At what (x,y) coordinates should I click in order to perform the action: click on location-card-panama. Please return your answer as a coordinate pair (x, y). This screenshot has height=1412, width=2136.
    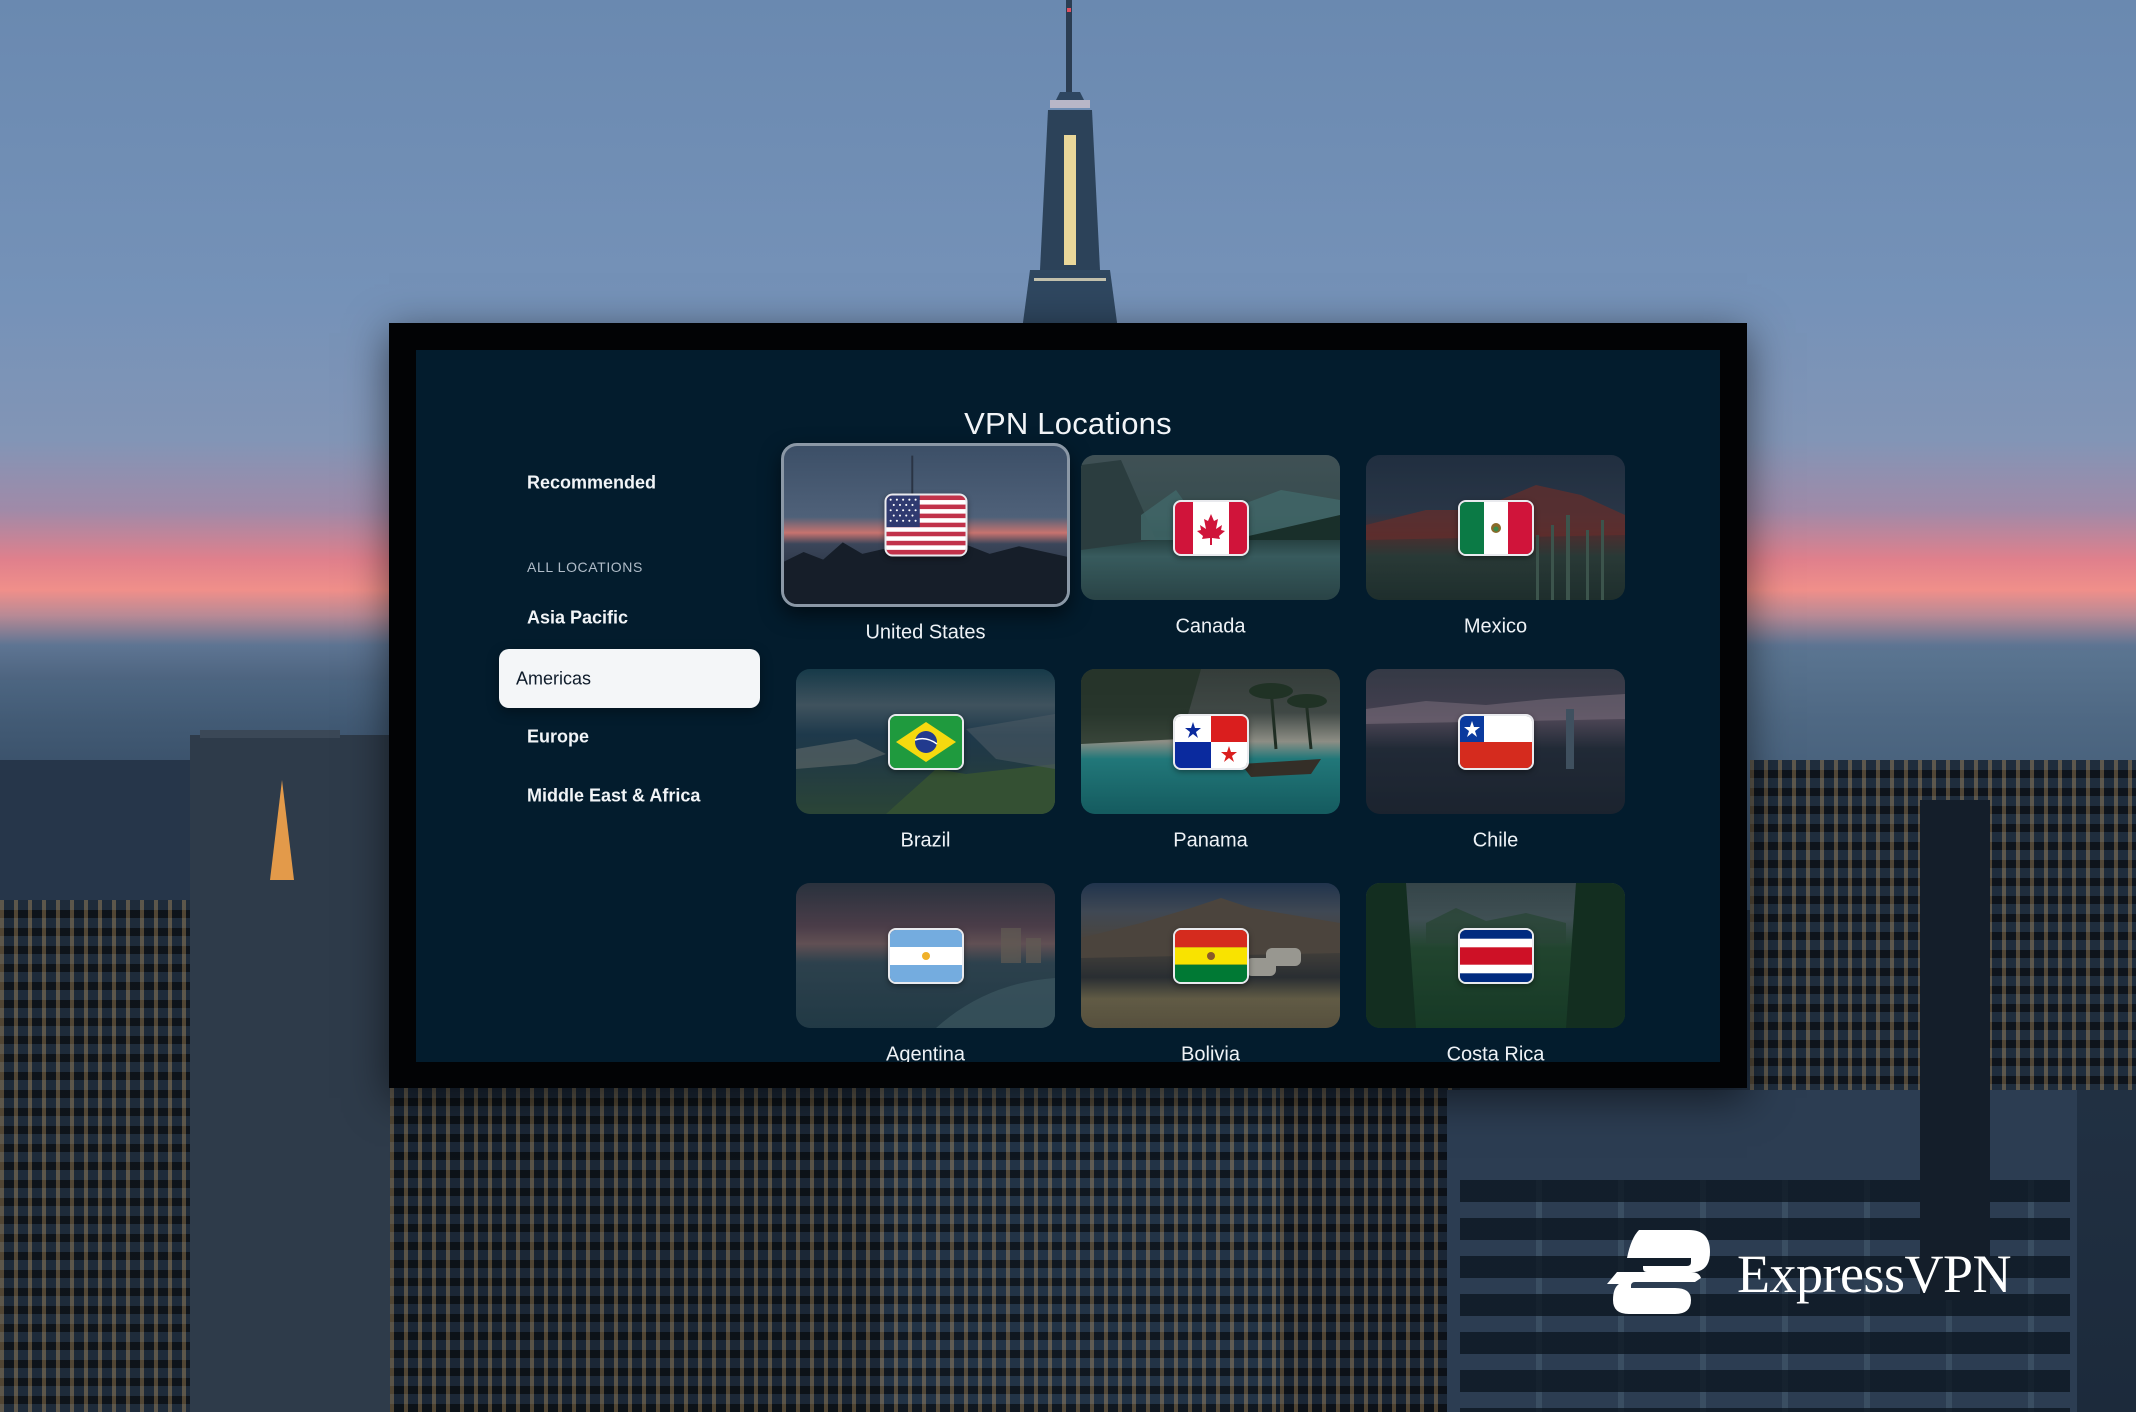
    Looking at the image, I should click on (1210, 741).